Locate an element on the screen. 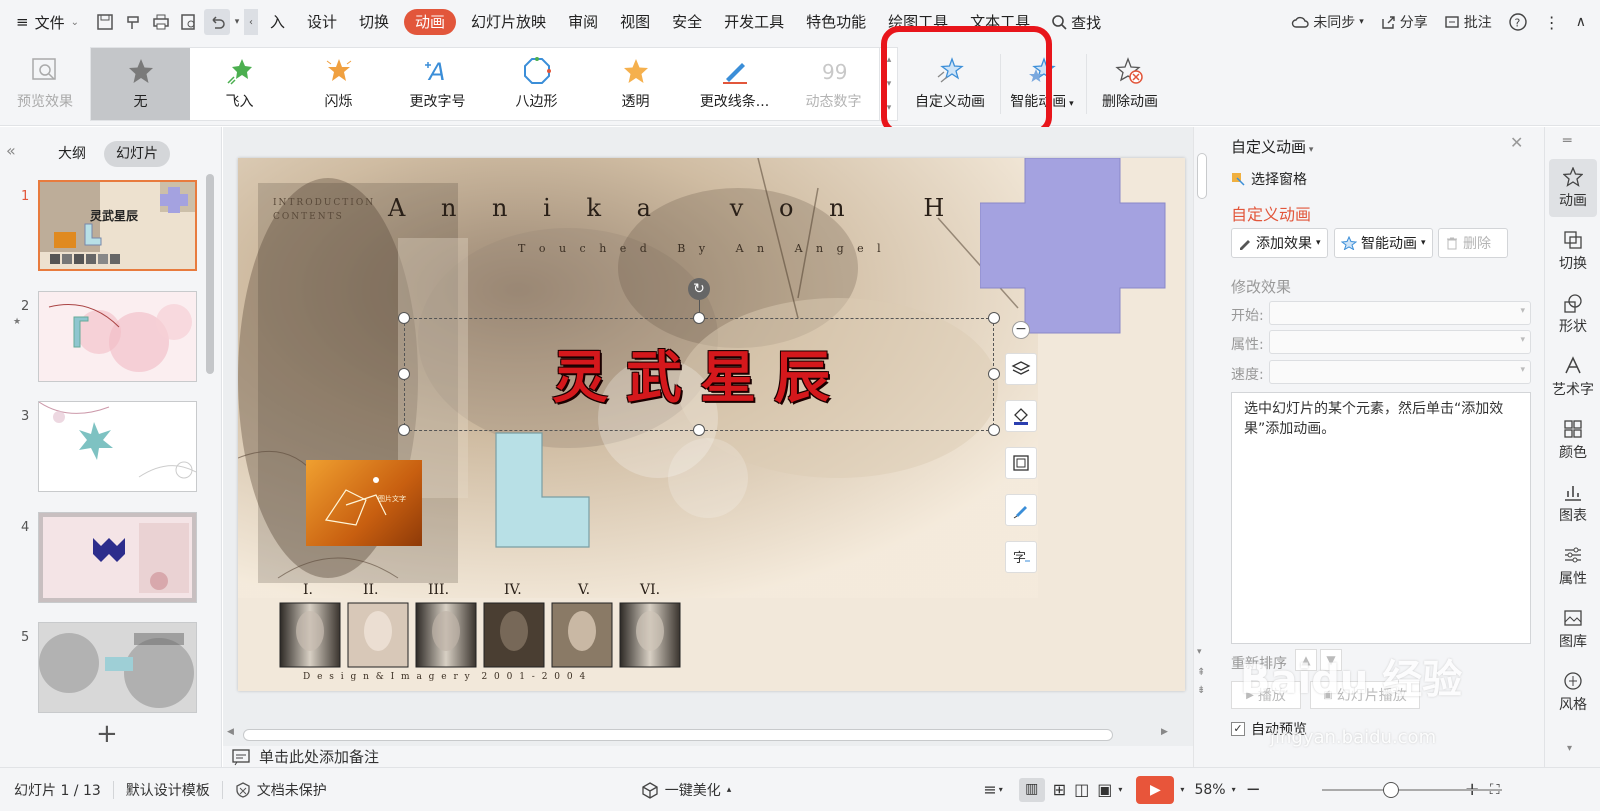 Image resolution: width=1600 pixels, height=811 pixels. tab-transition: 切换 is located at coordinates (374, 22).